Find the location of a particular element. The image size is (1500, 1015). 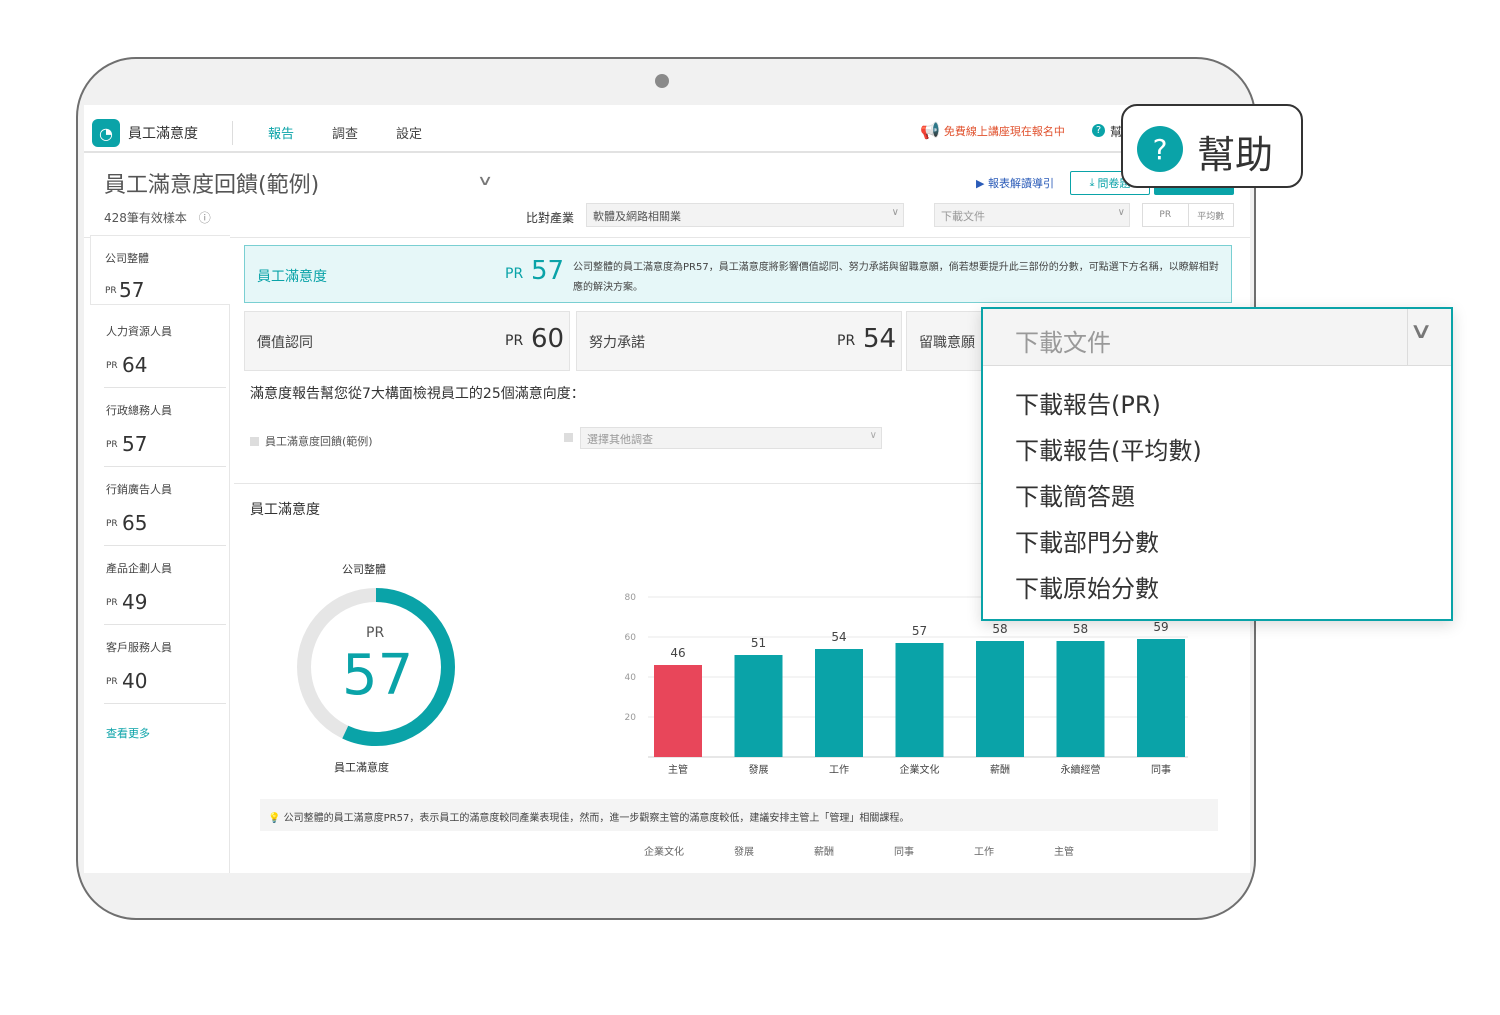

promo-link: 📢 免費線上講座現在報名中 is located at coordinates (992, 130).